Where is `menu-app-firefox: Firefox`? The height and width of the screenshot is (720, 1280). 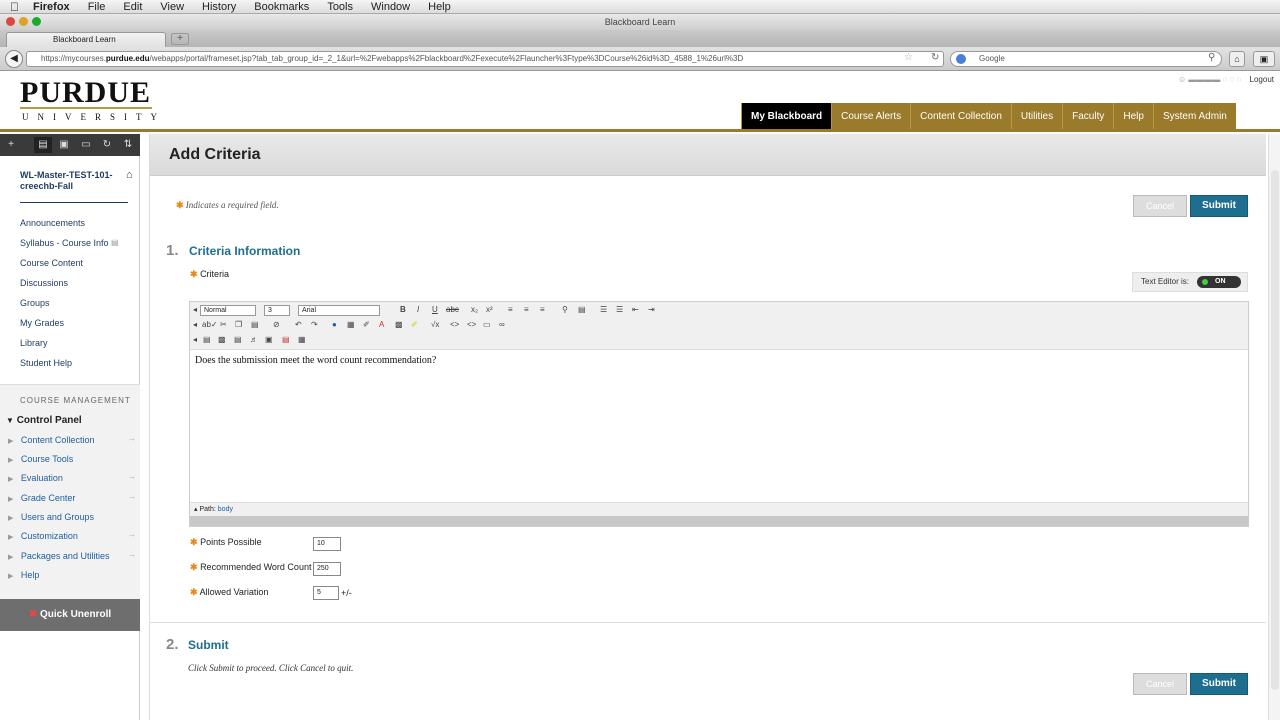
menu-app-firefox: Firefox is located at coordinates (51, 7).